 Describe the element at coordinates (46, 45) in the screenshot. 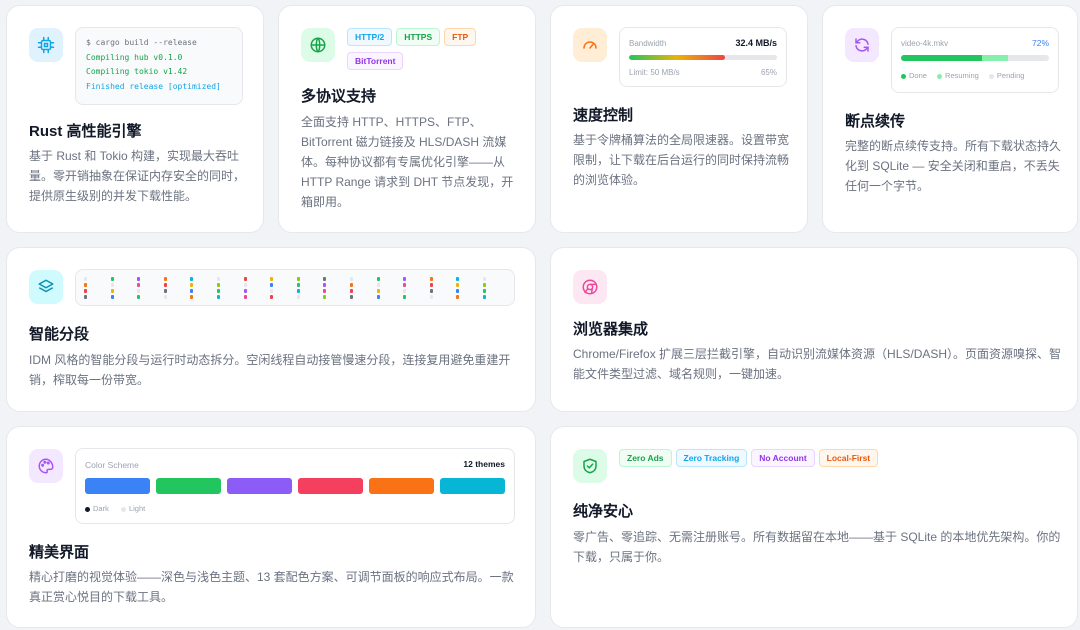

I see `cpu-icon` at that location.